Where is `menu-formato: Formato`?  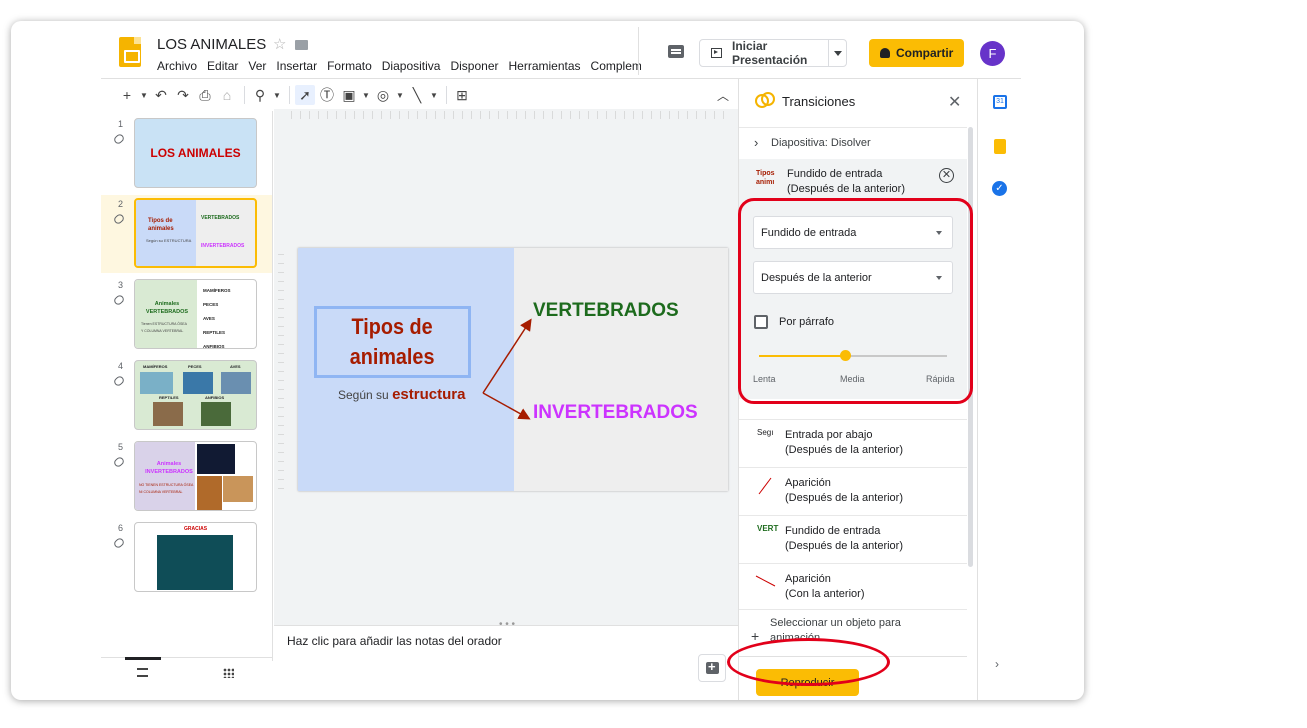 menu-formato: Formato is located at coordinates (349, 66).